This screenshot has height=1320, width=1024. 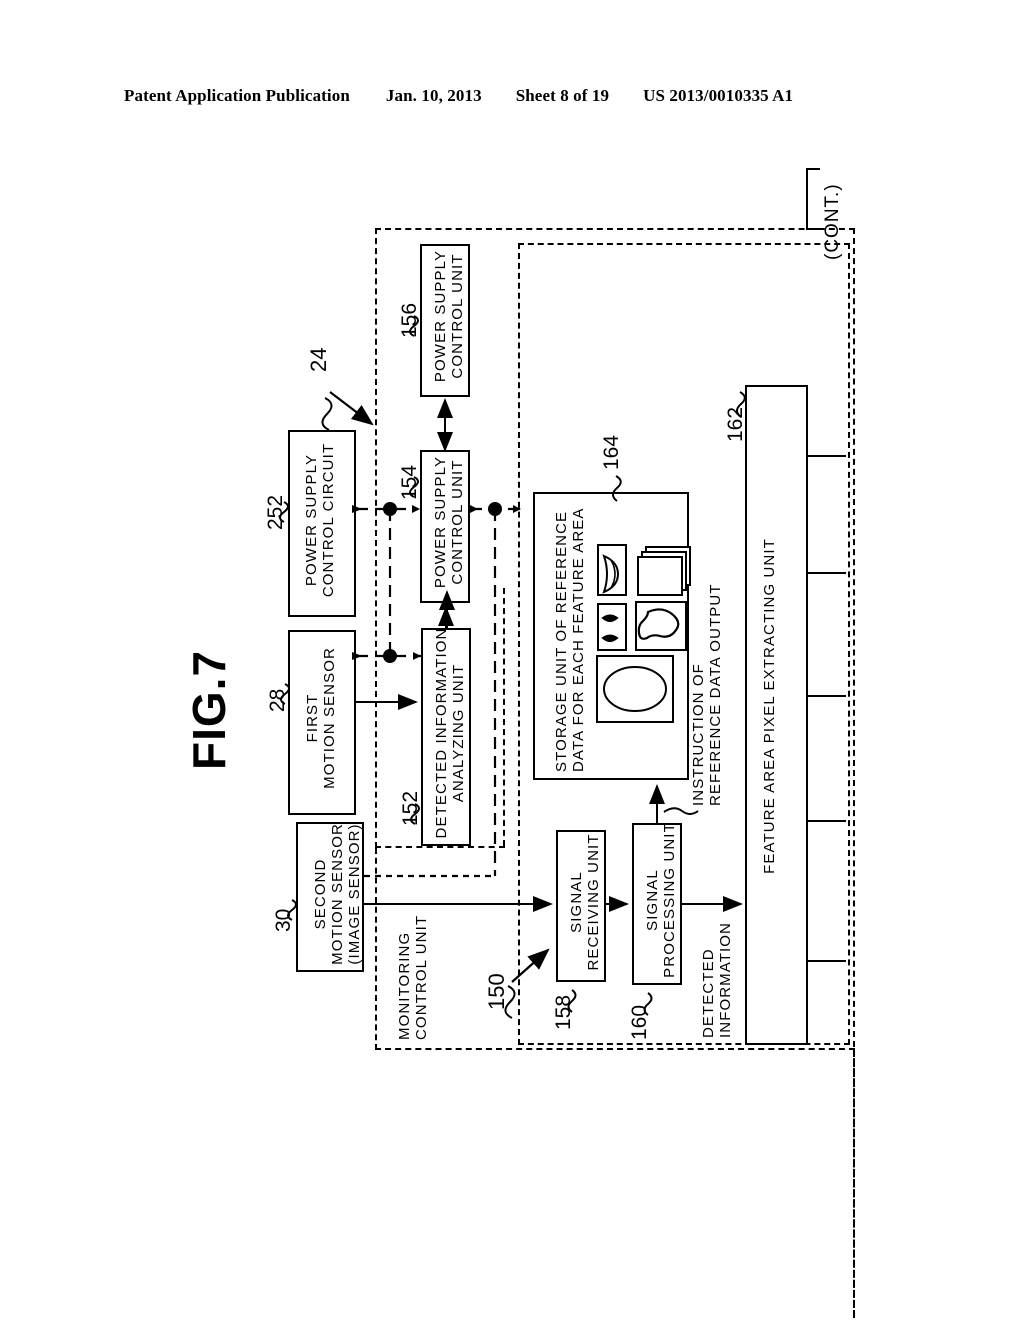 What do you see at coordinates (496, 991) in the screenshot?
I see `ref-150: 150` at bounding box center [496, 991].